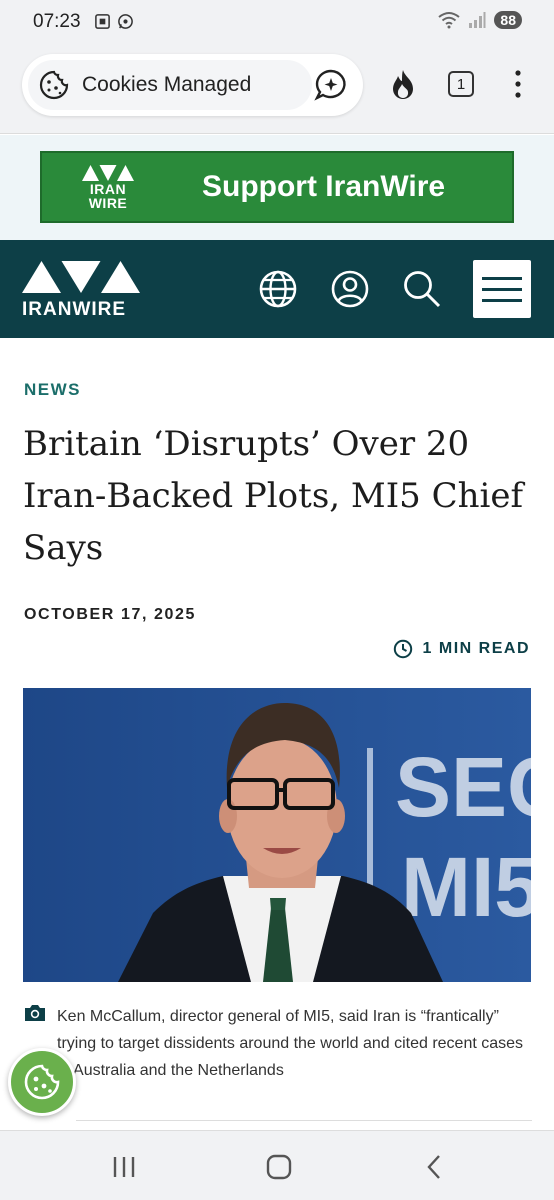 The height and width of the screenshot is (1200, 554). Describe the element at coordinates (110, 614) in the screenshot. I see `article-date: OCTOBER 17, 2025` at that location.